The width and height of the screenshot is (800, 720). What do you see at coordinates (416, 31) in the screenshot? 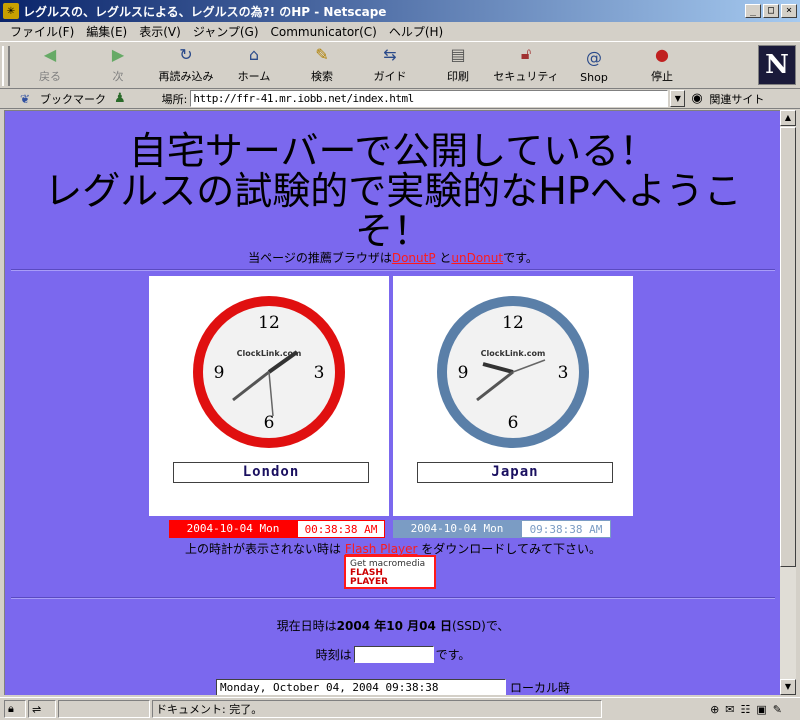
I see `menu-help: ヘルプ(H)` at bounding box center [416, 31].